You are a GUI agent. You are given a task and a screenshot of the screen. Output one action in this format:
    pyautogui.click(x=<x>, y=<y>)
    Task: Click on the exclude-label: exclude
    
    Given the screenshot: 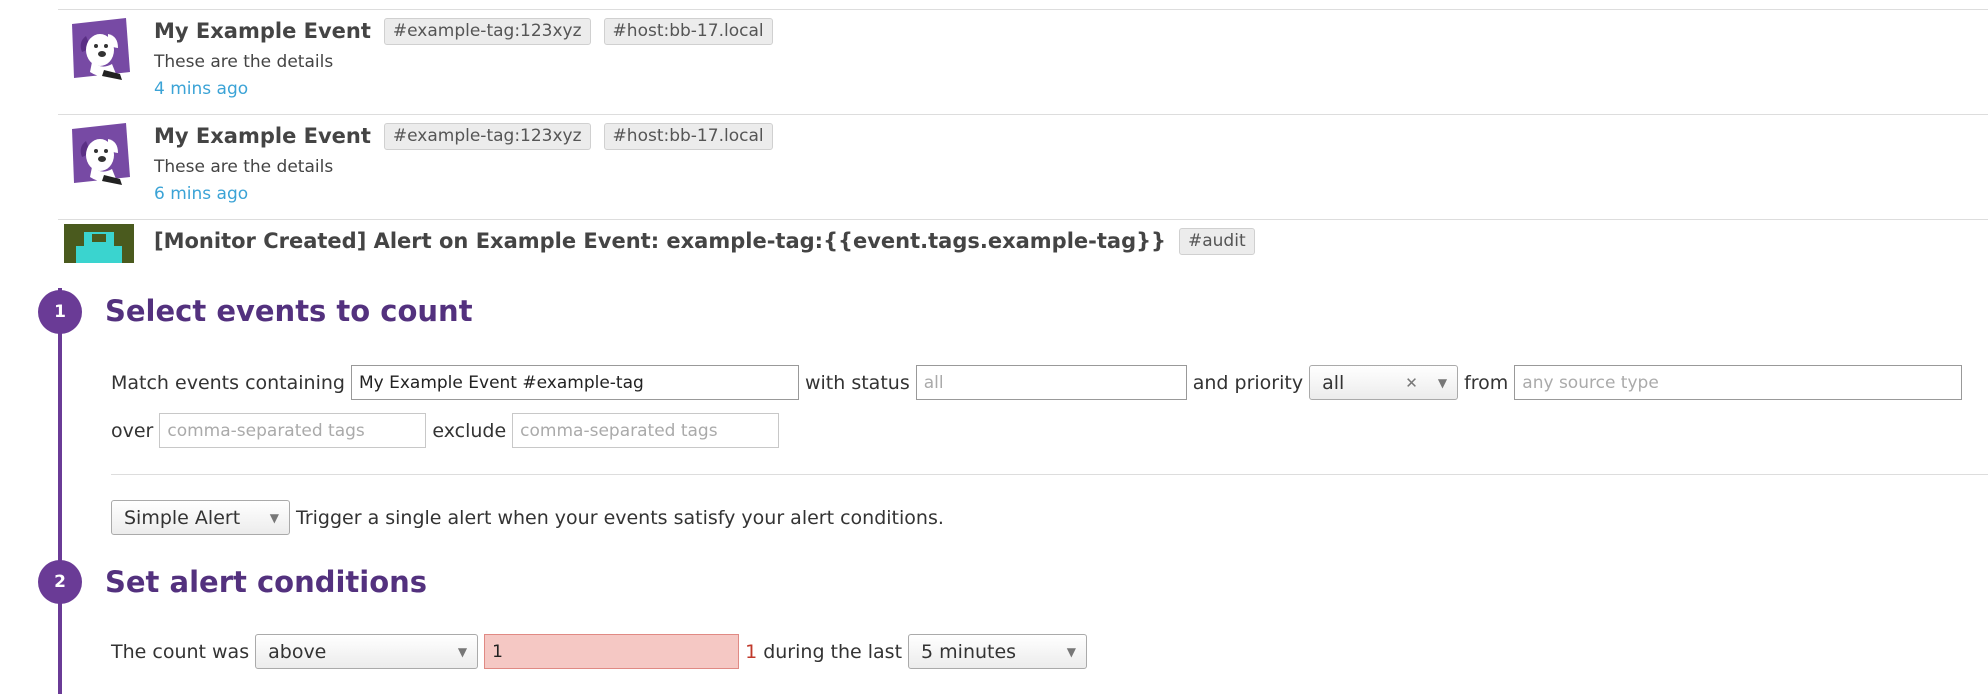 What is the action you would take?
    pyautogui.click(x=469, y=430)
    